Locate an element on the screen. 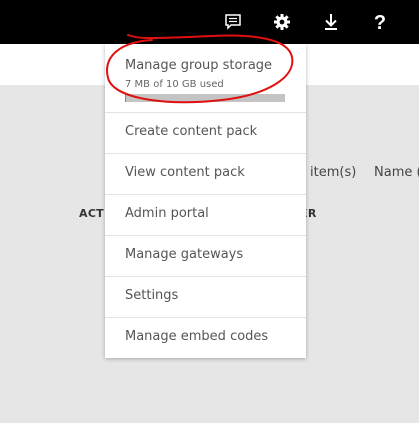  help-button: ? is located at coordinates (380, 22).